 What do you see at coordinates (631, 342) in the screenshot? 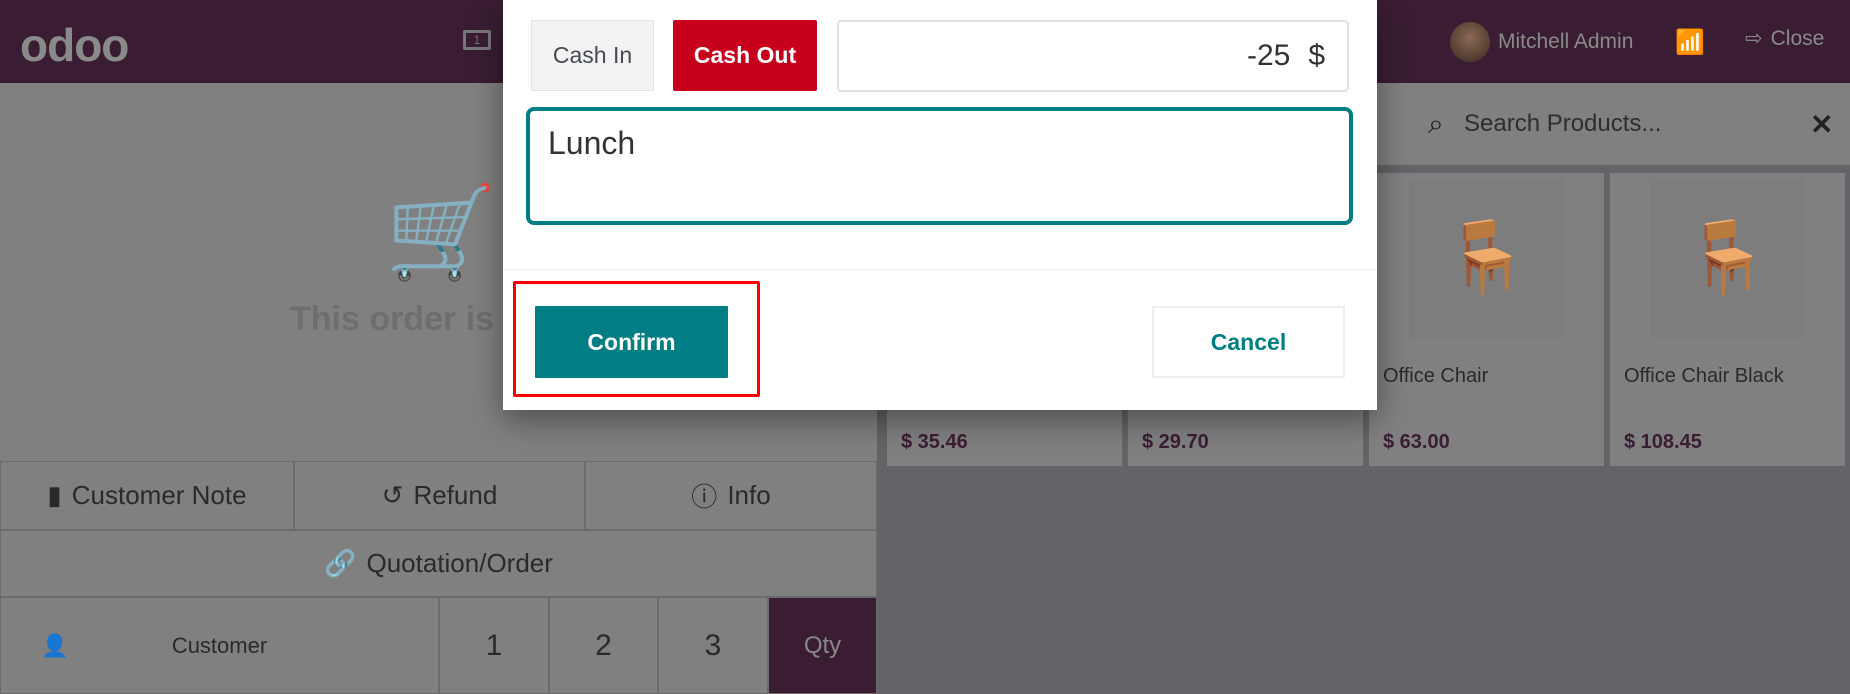
I see `confirm-button: Confirm` at bounding box center [631, 342].